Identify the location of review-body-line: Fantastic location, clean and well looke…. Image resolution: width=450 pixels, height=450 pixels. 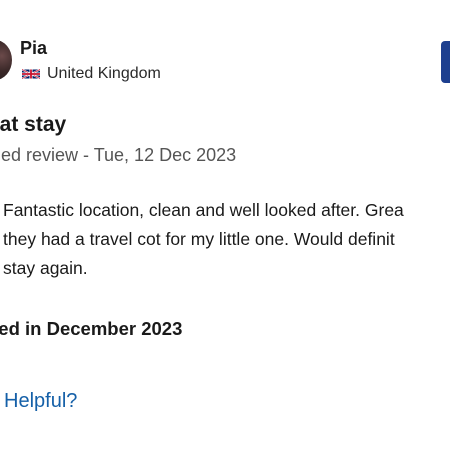
(203, 210).